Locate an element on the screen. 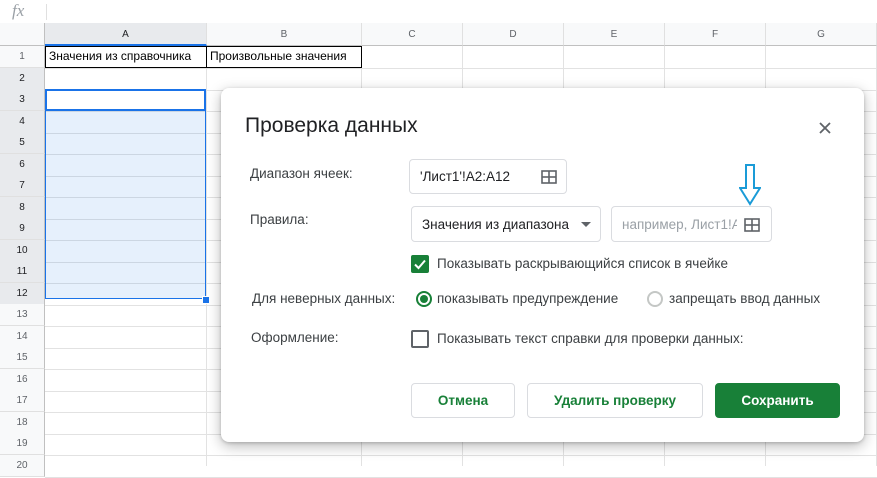 The width and height of the screenshot is (877, 478). column-header-e: E is located at coordinates (614, 34).